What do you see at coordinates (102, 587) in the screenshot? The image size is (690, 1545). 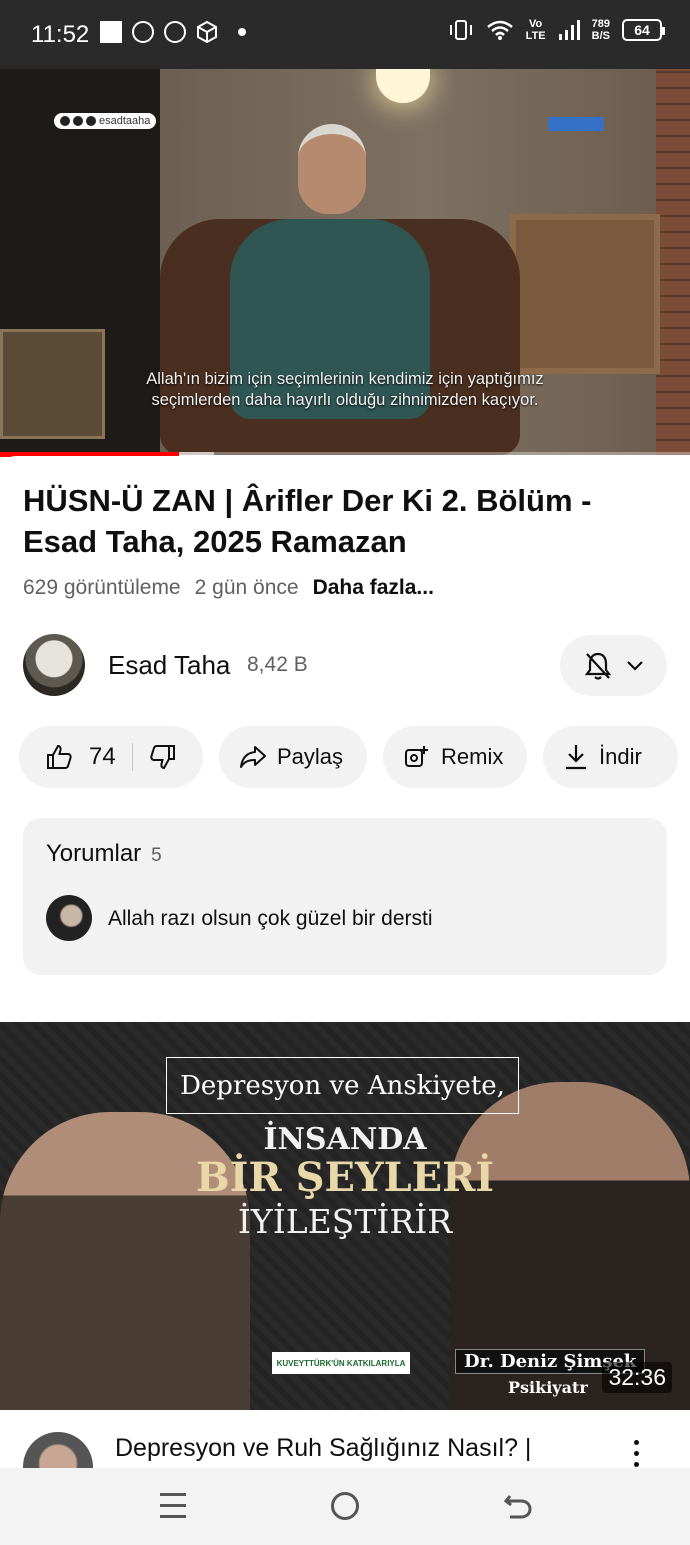 I see `view-count: 629 görüntüleme` at bounding box center [102, 587].